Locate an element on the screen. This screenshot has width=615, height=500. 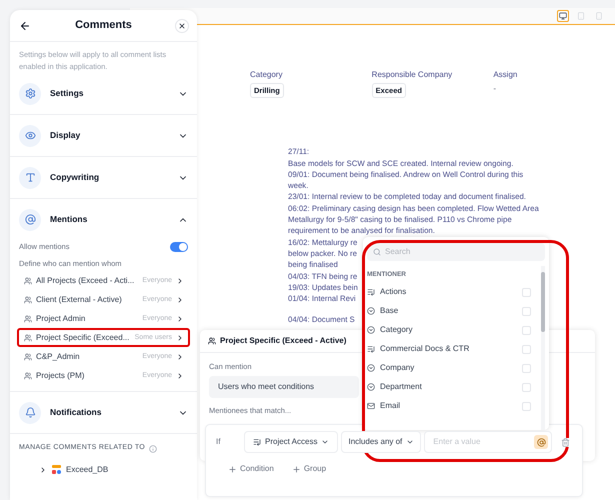
settings-icon is located at coordinates (30, 93).